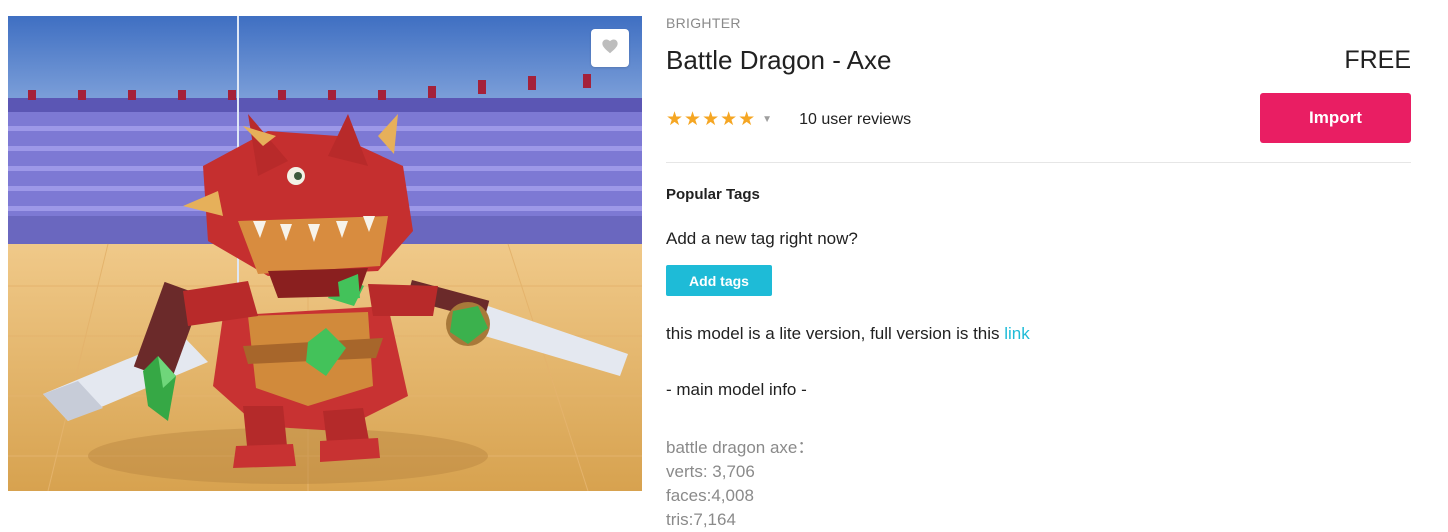 Image resolution: width=1448 pixels, height=532 pixels. I want to click on asset-price: FREE, so click(1377, 60).